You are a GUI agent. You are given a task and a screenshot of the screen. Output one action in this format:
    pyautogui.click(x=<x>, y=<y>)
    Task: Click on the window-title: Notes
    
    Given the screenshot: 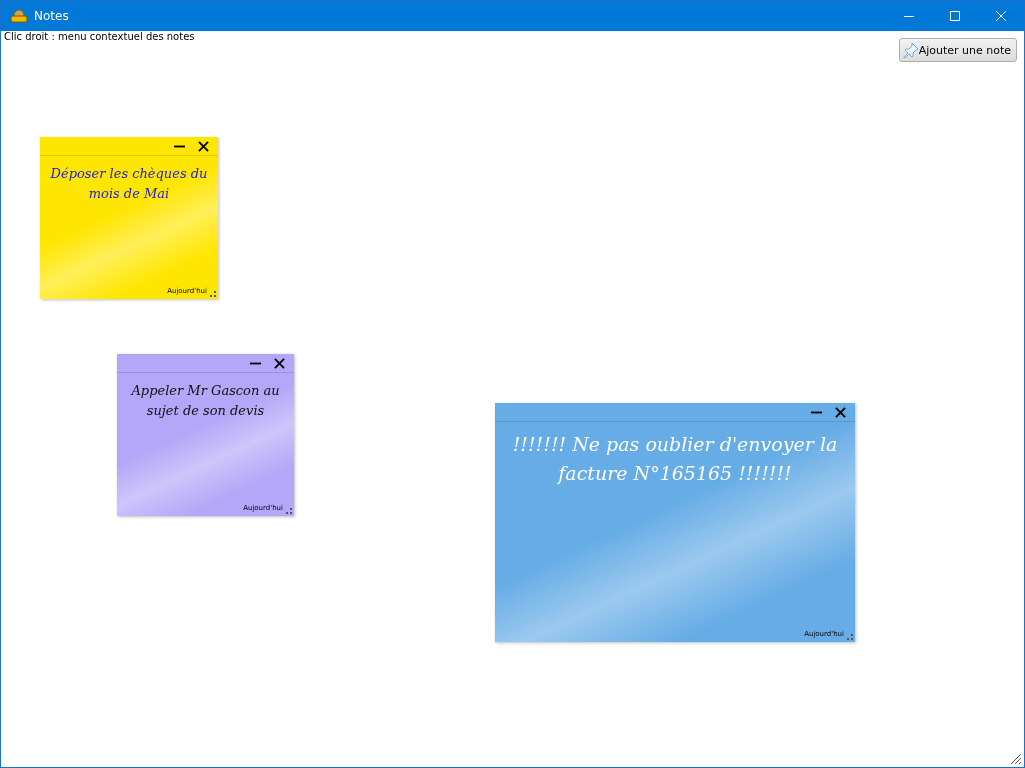 What is the action you would take?
    pyautogui.click(x=51, y=16)
    